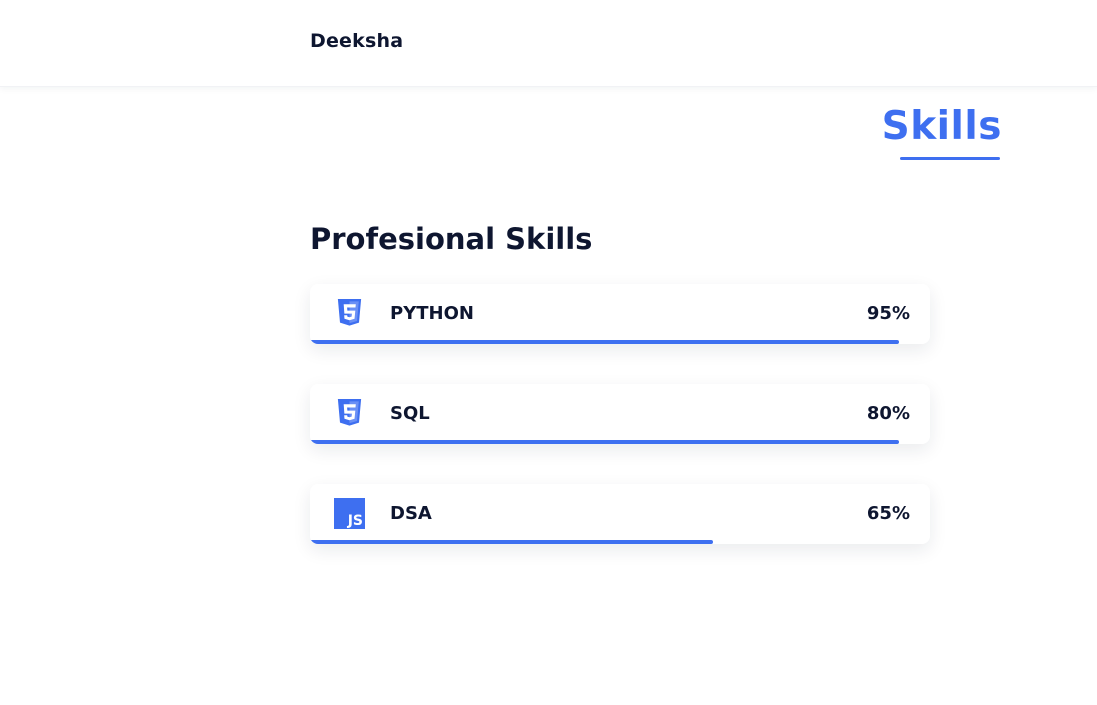 The height and width of the screenshot is (705, 1097). Describe the element at coordinates (950, 158) in the screenshot. I see `title-underline` at that location.